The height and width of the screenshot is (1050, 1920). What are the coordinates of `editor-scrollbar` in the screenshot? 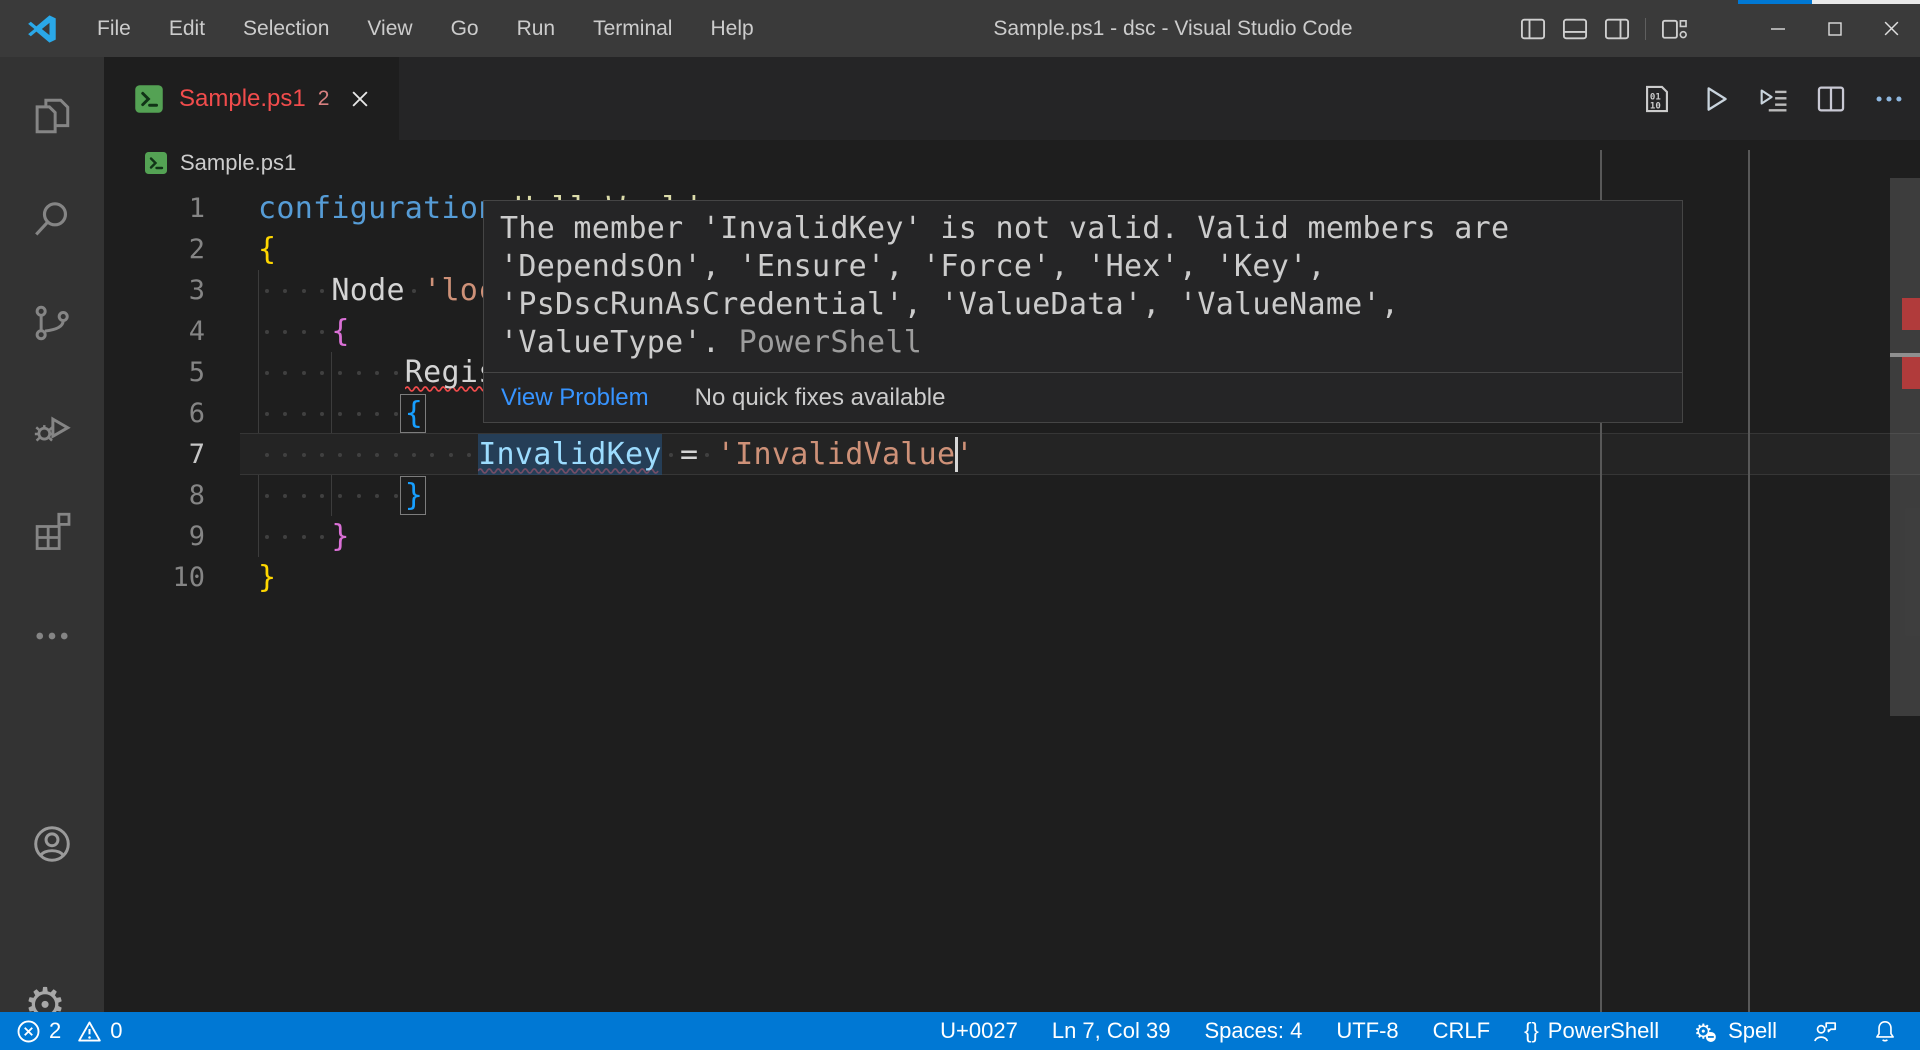 It's located at (1905, 591).